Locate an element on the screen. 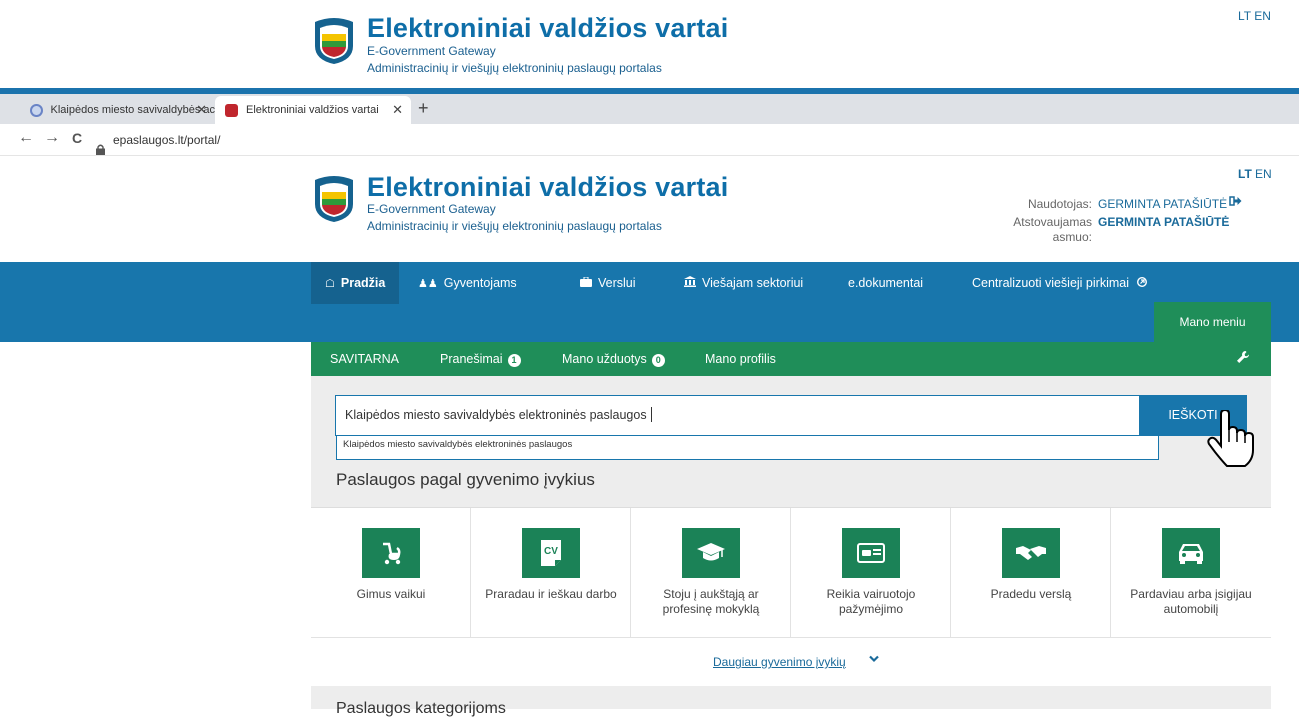 The width and height of the screenshot is (1299, 718). life-event-start-business: Pradedu verslą is located at coordinates (1031, 573).